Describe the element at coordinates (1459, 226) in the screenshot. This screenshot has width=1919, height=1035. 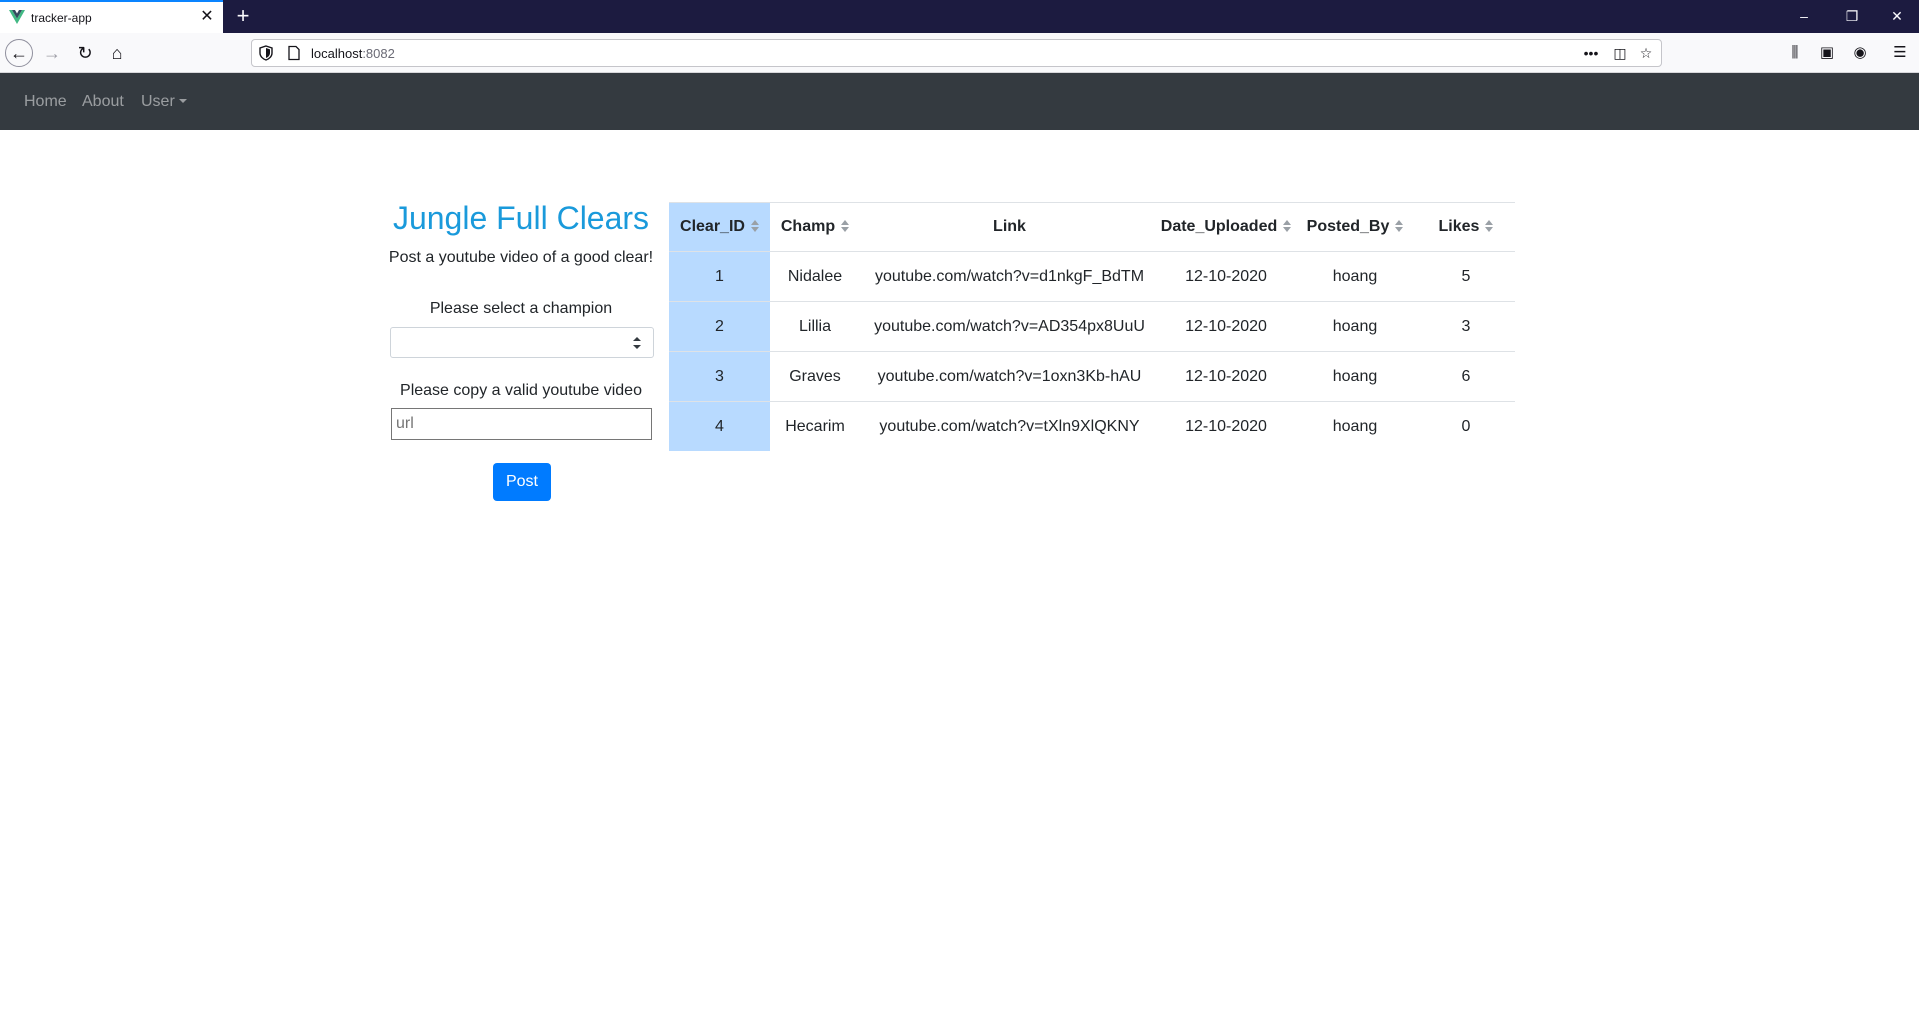
I see `column-header-label: Likes` at that location.